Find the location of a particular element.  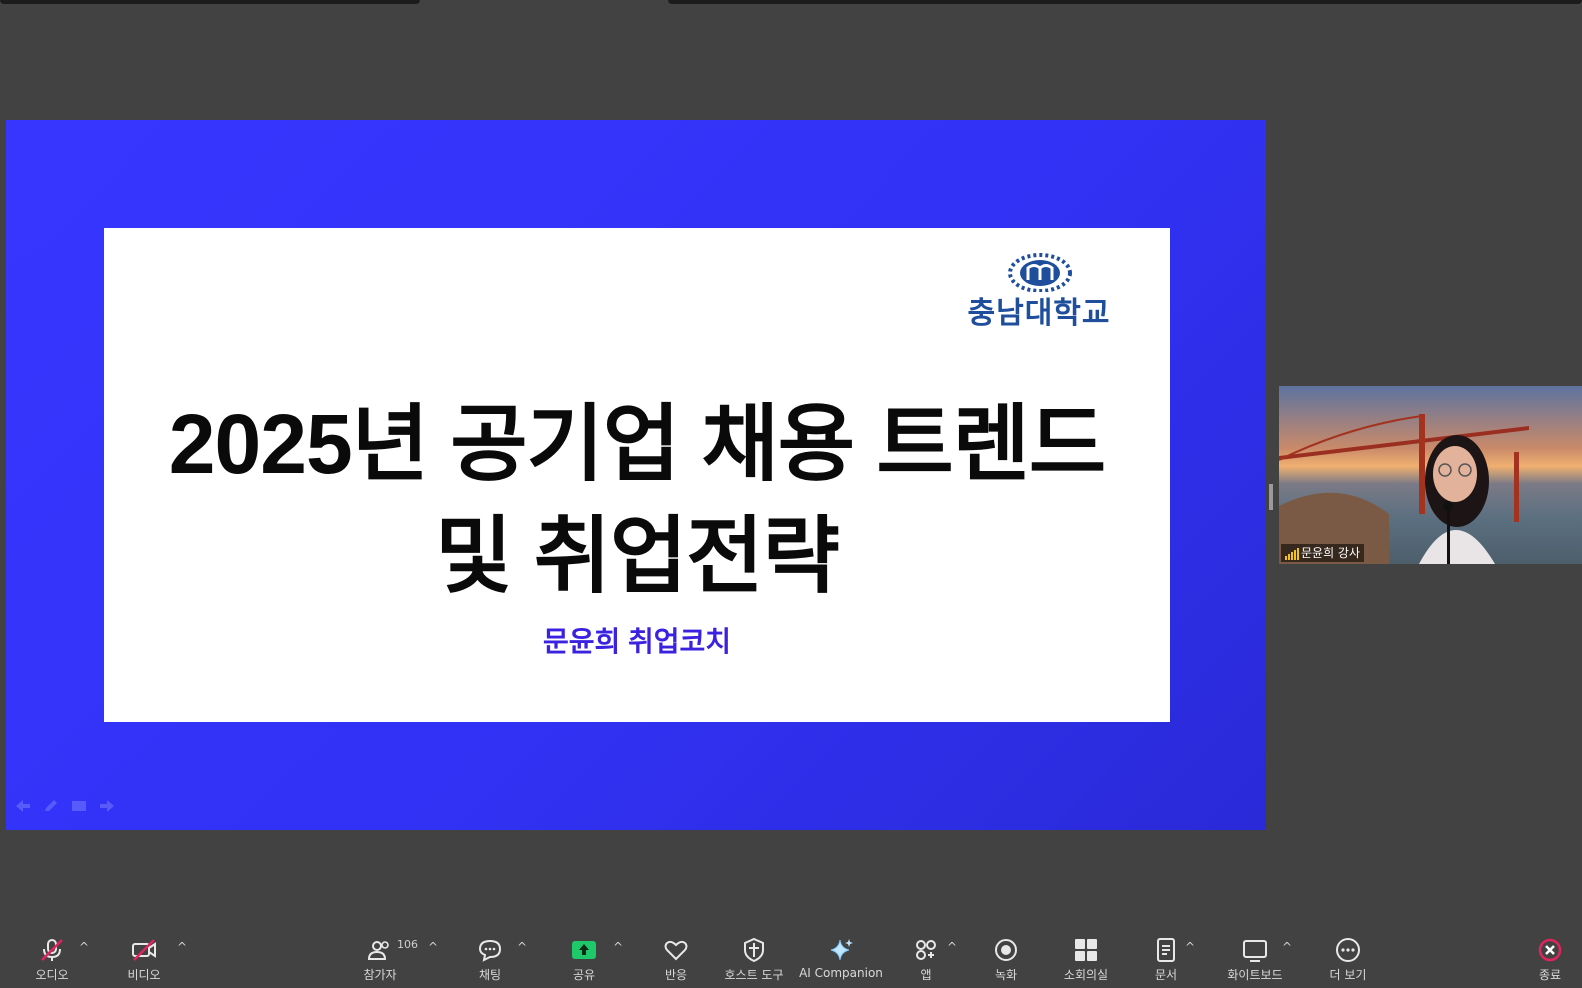

host-tools-label: 호스트 도구 is located at coordinates (754, 975).